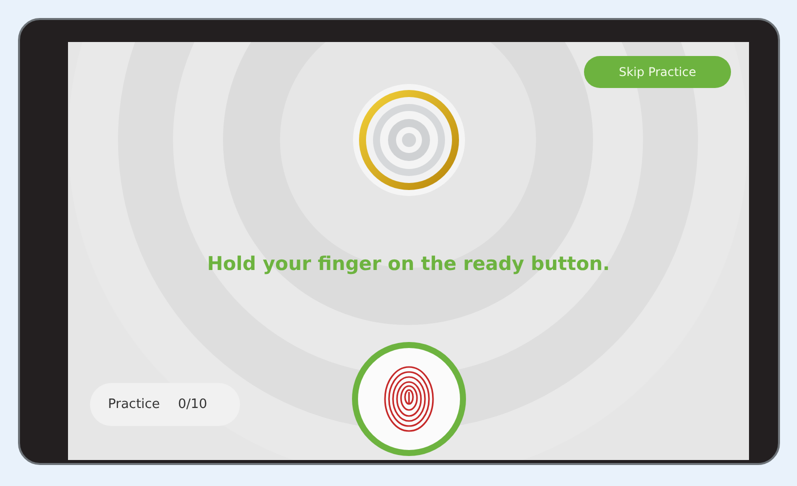 The width and height of the screenshot is (797, 486). What do you see at coordinates (193, 404) in the screenshot?
I see `practice-count: 0/10` at bounding box center [193, 404].